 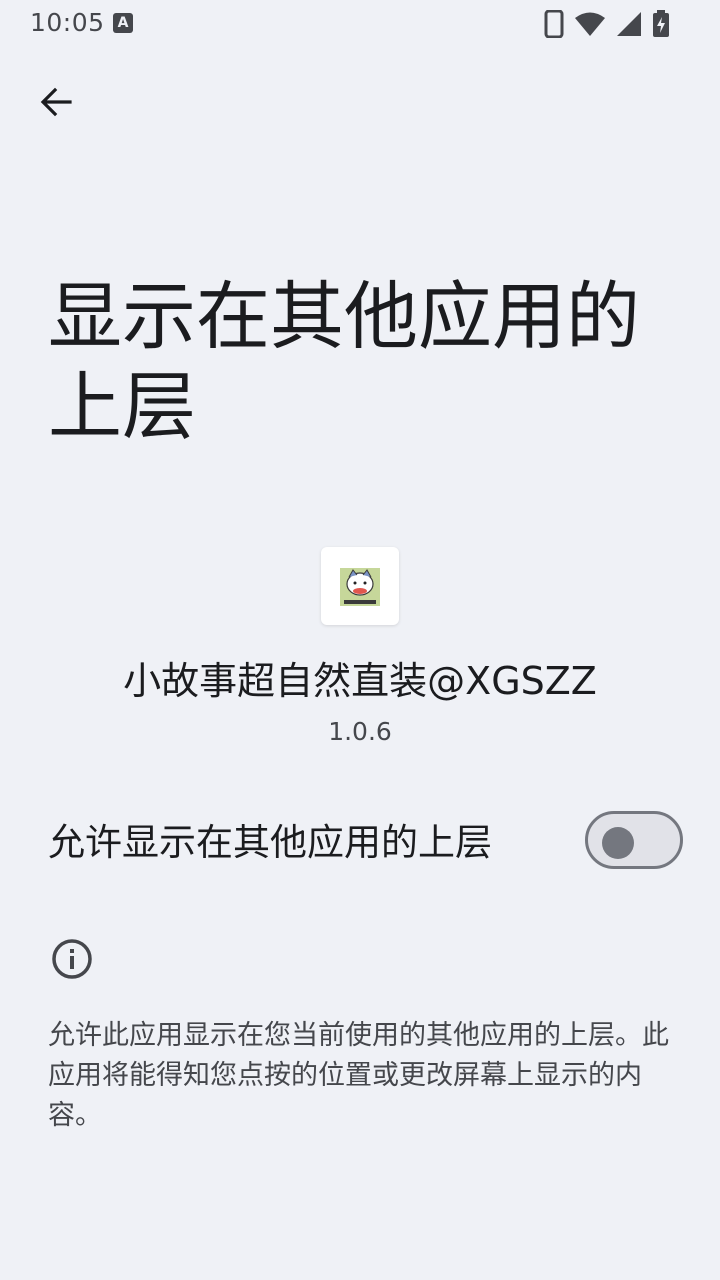 I want to click on app-version: 1.0.6, so click(x=360, y=731).